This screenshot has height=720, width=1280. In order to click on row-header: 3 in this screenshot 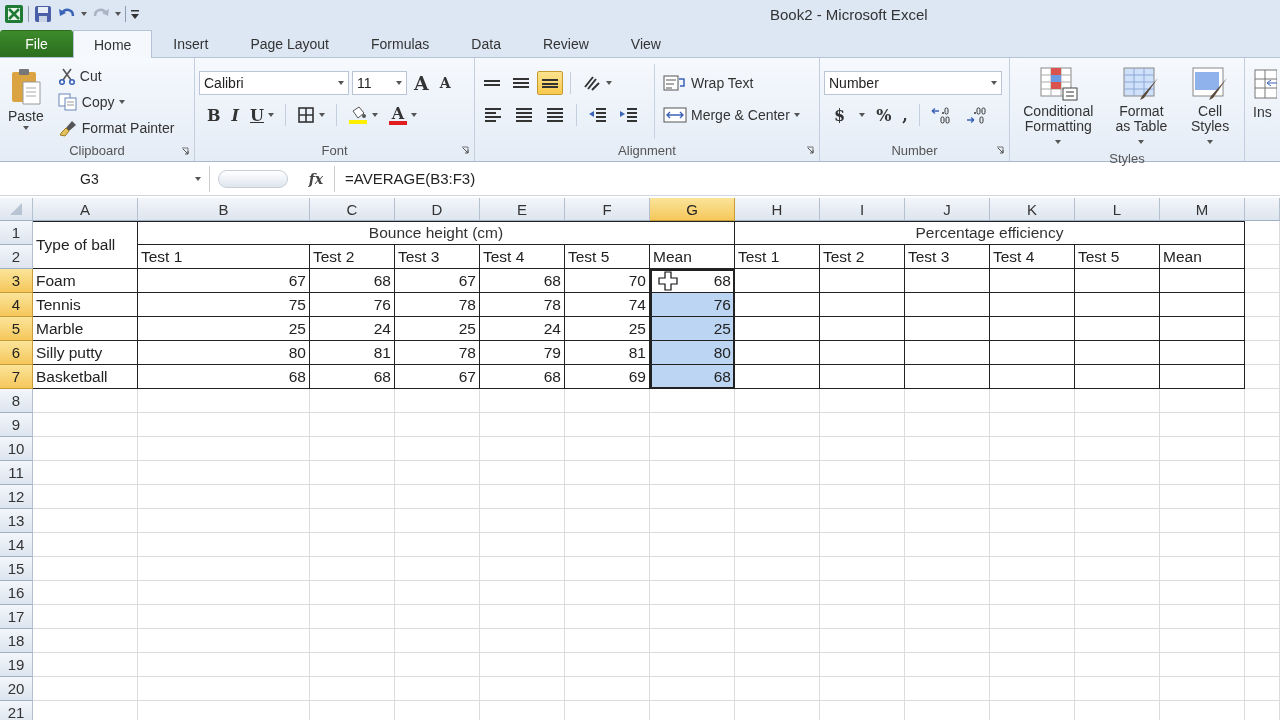, I will do `click(16, 281)`.